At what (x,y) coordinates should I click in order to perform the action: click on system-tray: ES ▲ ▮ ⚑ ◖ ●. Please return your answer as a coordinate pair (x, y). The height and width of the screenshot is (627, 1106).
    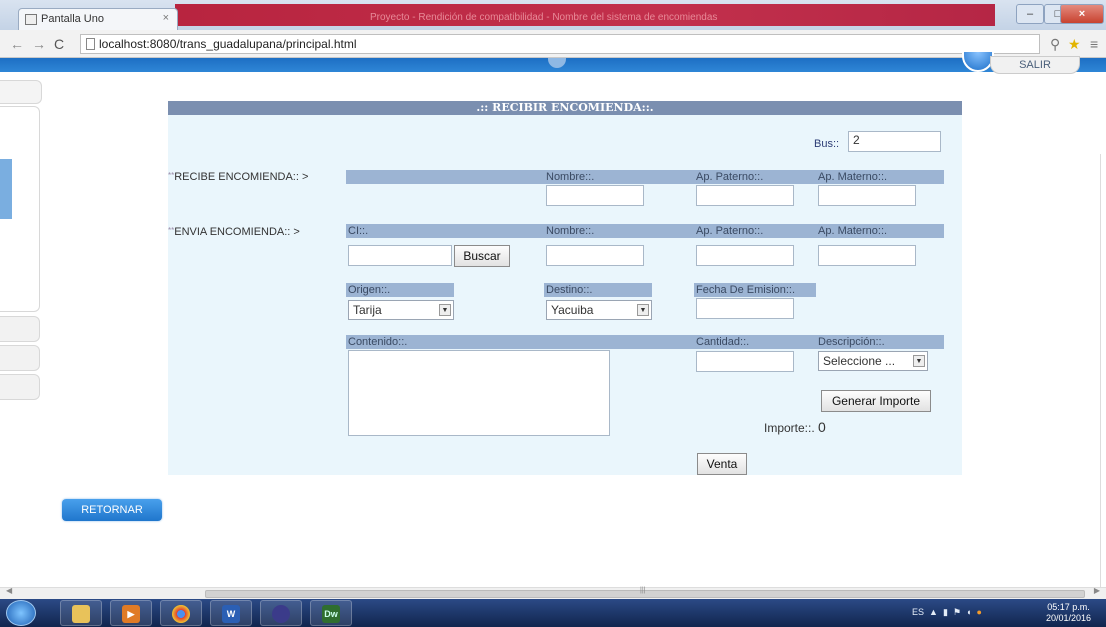
    Looking at the image, I should click on (947, 612).